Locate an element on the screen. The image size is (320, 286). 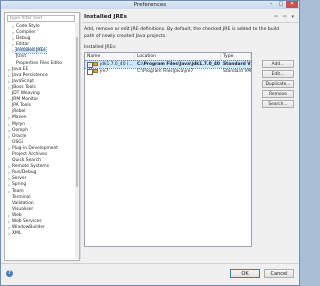
panel-divider is located at coordinates (80, 135).